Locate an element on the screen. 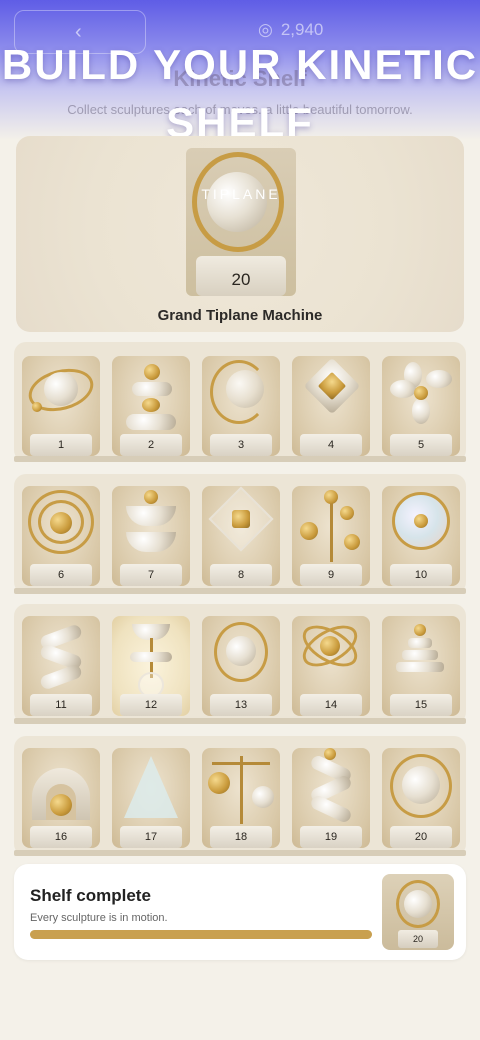 The width and height of the screenshot is (480, 1040). sculpture-tile: 13 is located at coordinates (241, 666).